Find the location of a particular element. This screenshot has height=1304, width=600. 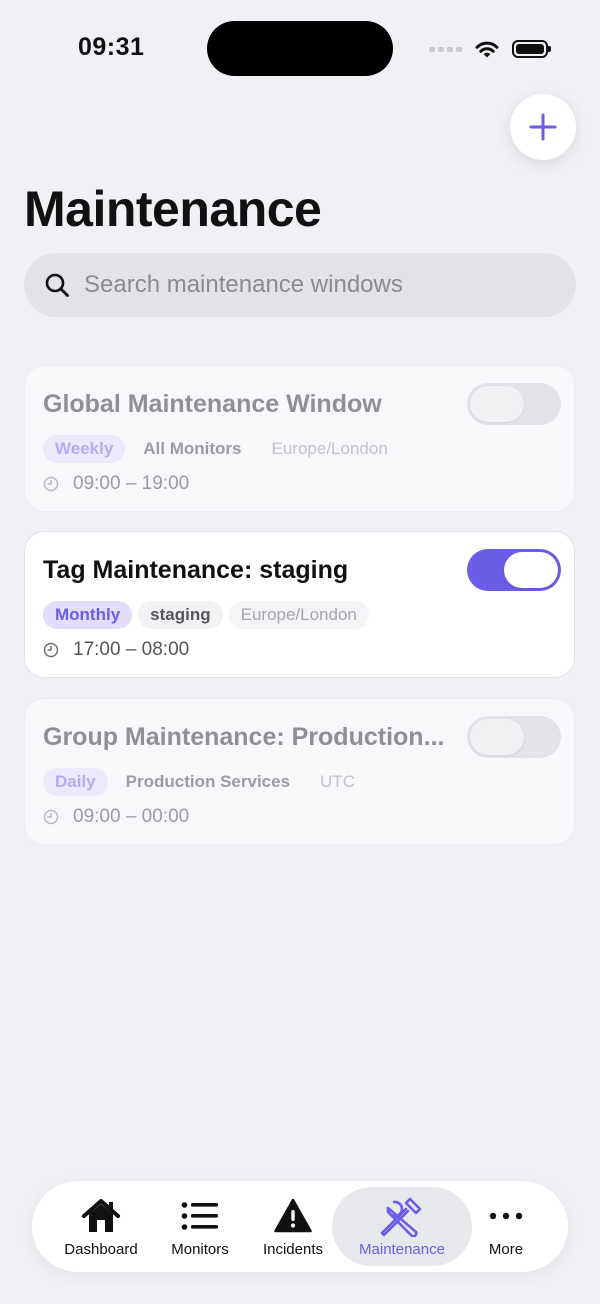

tab-dashboard: Dashboard is located at coordinates (101, 1226).